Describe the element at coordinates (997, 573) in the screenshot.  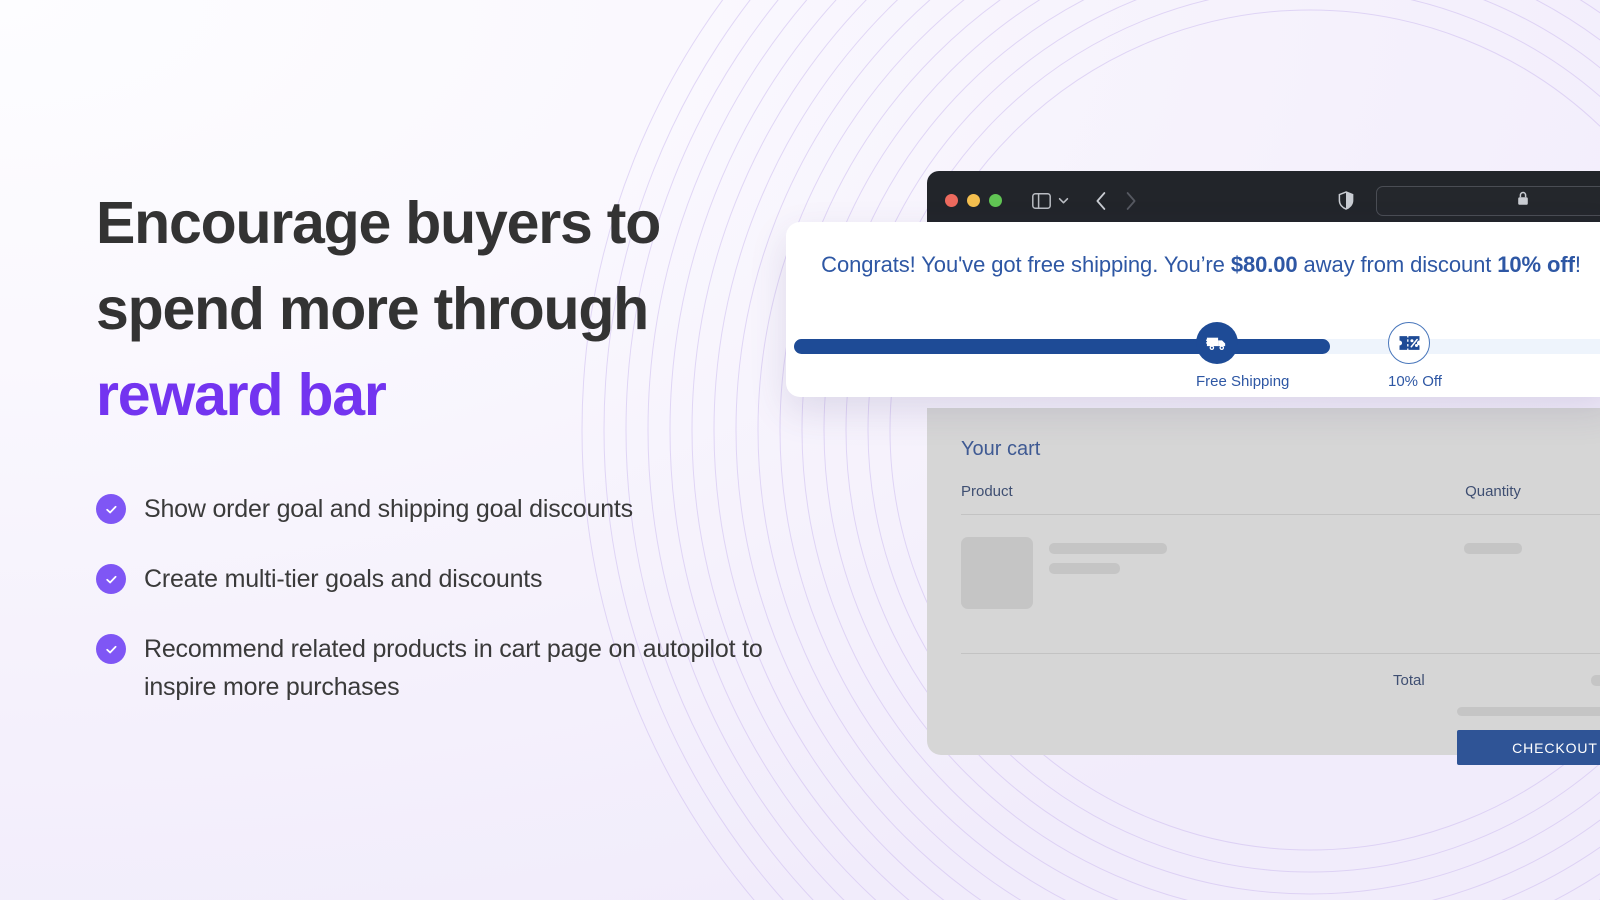
I see `product-thumbnail-placeholder` at that location.